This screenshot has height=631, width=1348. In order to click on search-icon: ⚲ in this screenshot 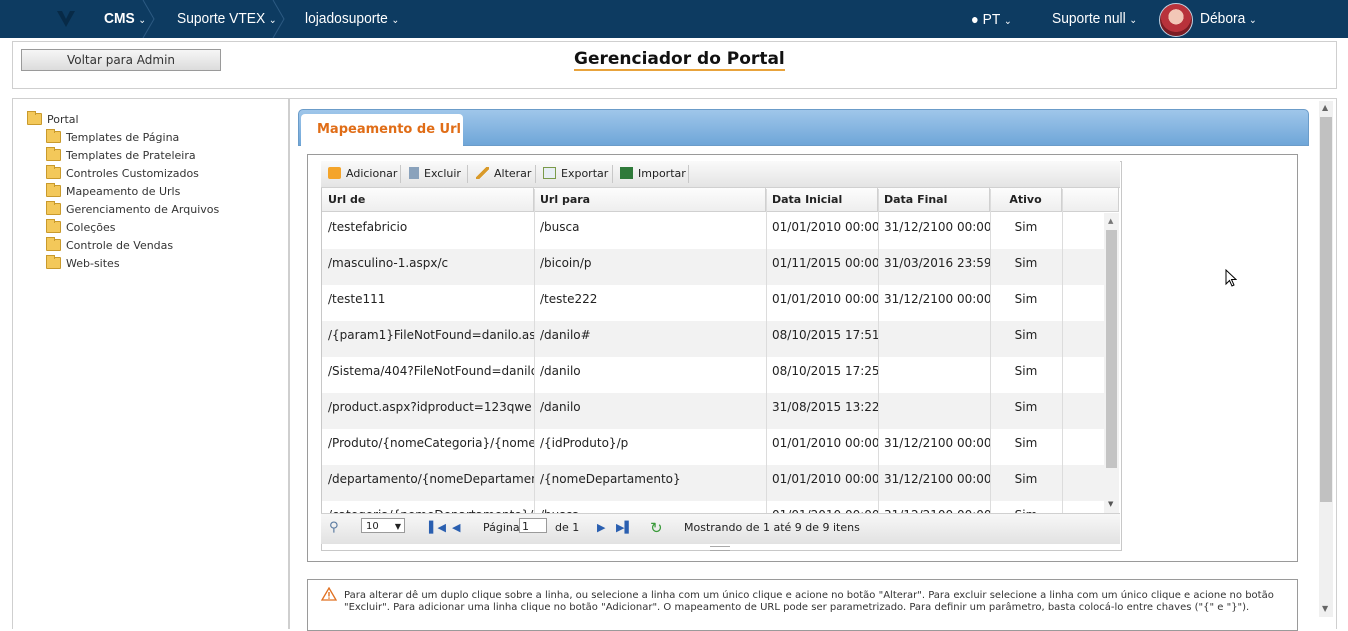, I will do `click(334, 528)`.